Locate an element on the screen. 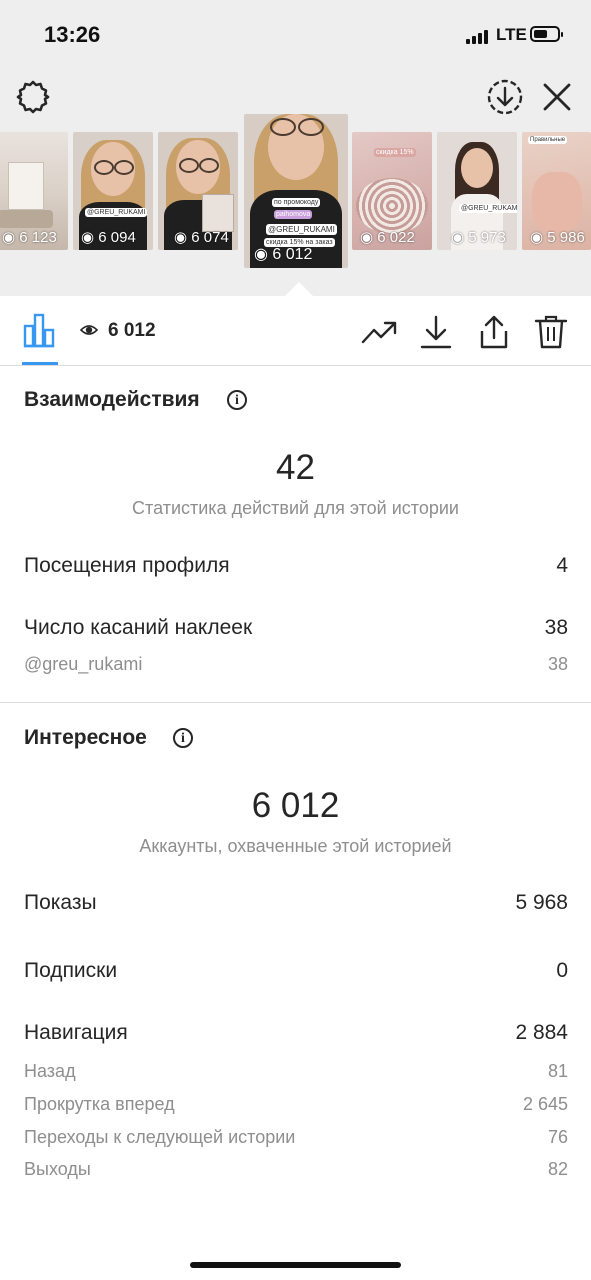  story-view-count: ◉ 6 094 is located at coordinates (108, 237).